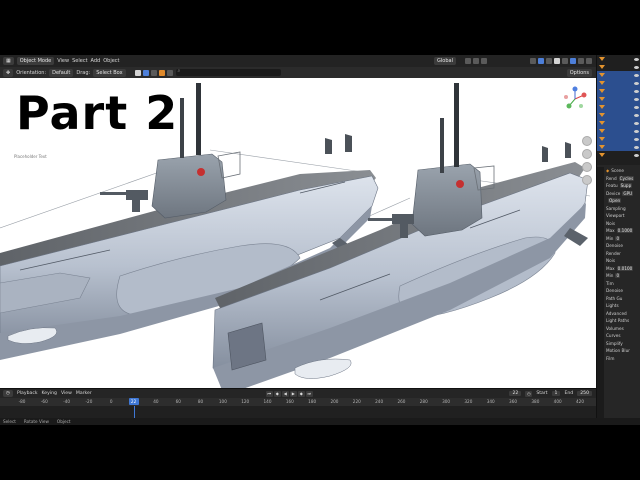 This screenshot has width=640, height=480. Describe the element at coordinates (476, 61) in the screenshot. I see `snap-icon` at that location.